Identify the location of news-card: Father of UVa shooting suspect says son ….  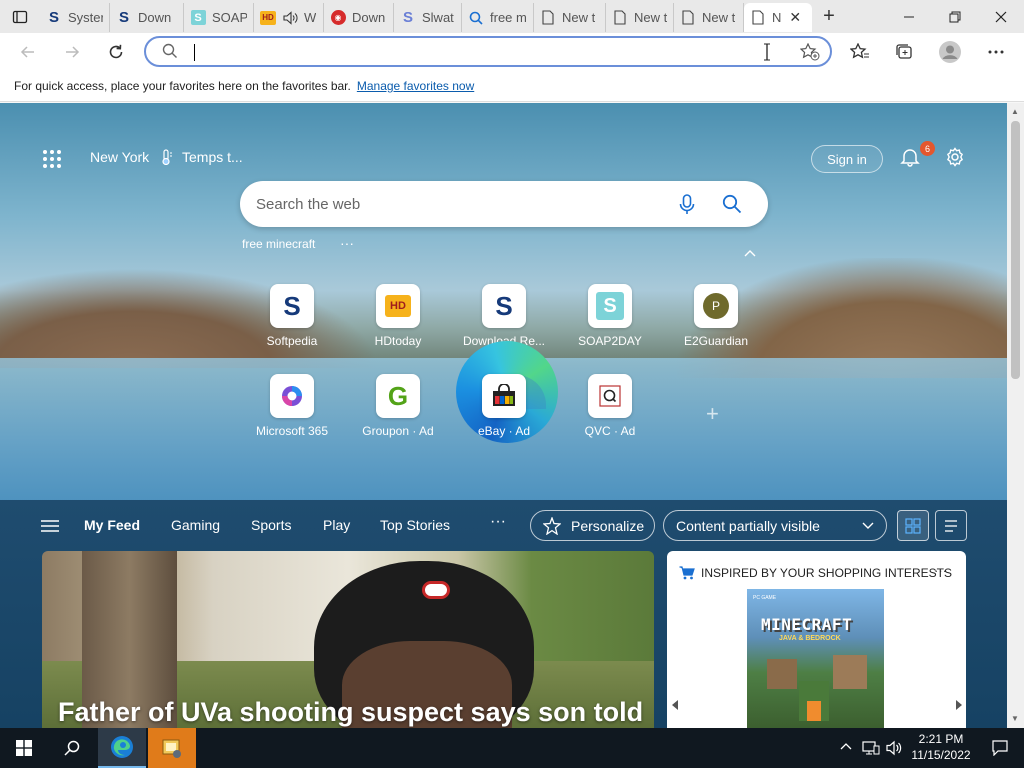
(348, 639).